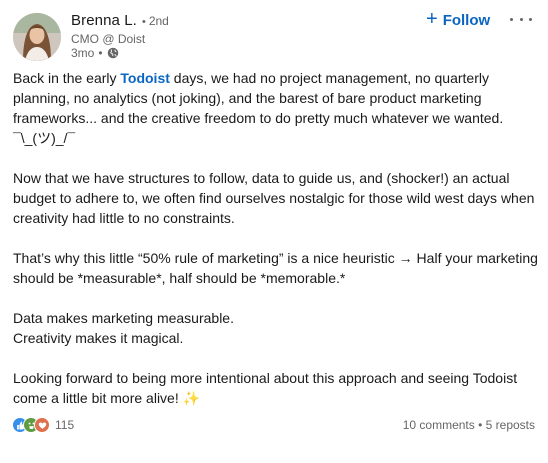 This screenshot has width=548, height=463. I want to click on post-paragraph-4-line-1: Data makes marketing measurable., so click(123, 318).